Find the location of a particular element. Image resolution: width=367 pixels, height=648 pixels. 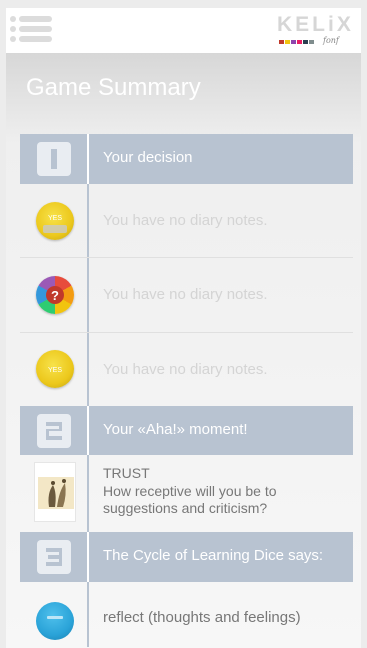

dice-result-row: reflect (thoughts and feelings) is located at coordinates (186, 614).